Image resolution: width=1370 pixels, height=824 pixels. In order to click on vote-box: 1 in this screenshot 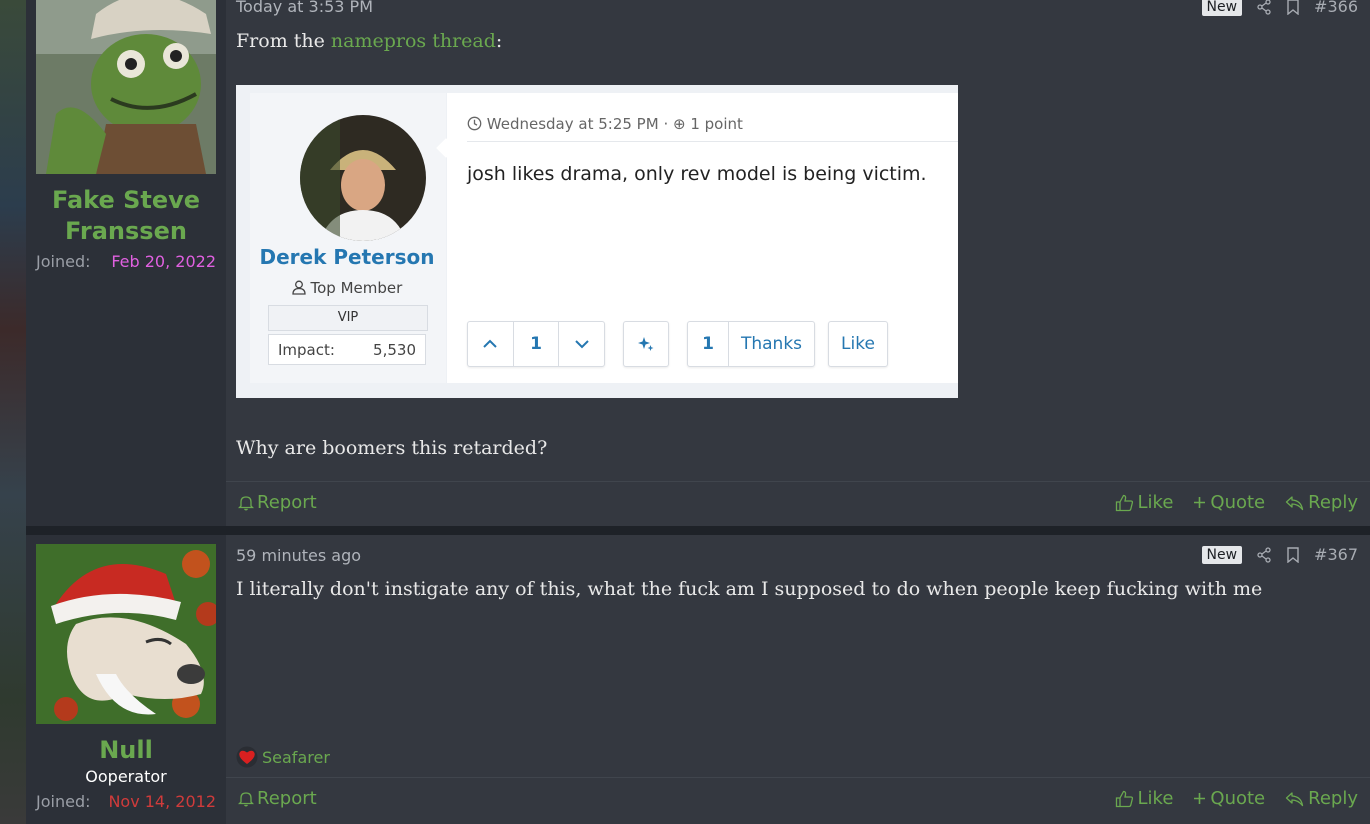, I will do `click(536, 344)`.